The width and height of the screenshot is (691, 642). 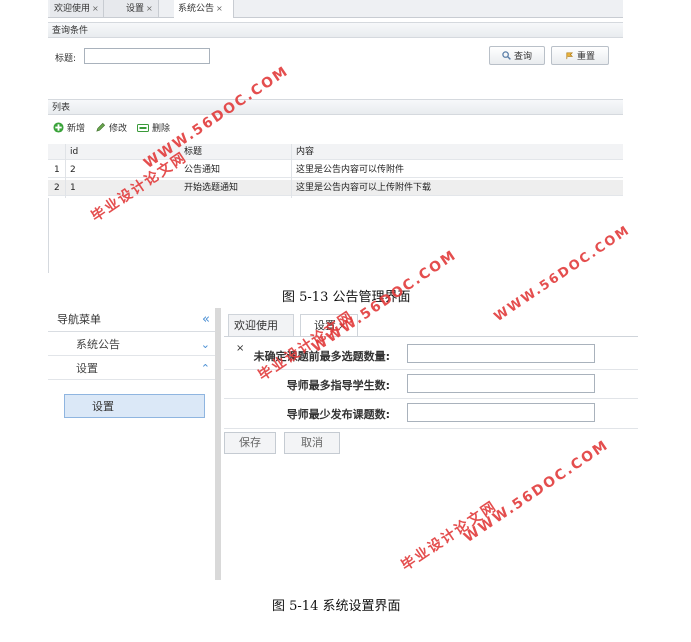 What do you see at coordinates (305, 152) in the screenshot?
I see `column-header-content: 内容` at bounding box center [305, 152].